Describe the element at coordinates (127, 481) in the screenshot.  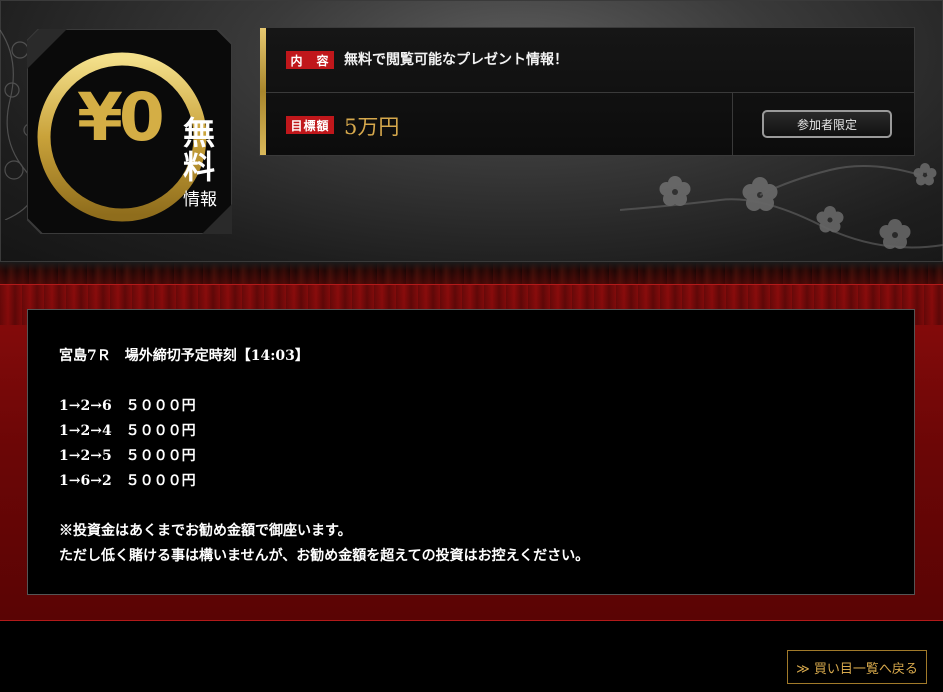
I see `bet-line: 1→6→2 ５０００円` at that location.